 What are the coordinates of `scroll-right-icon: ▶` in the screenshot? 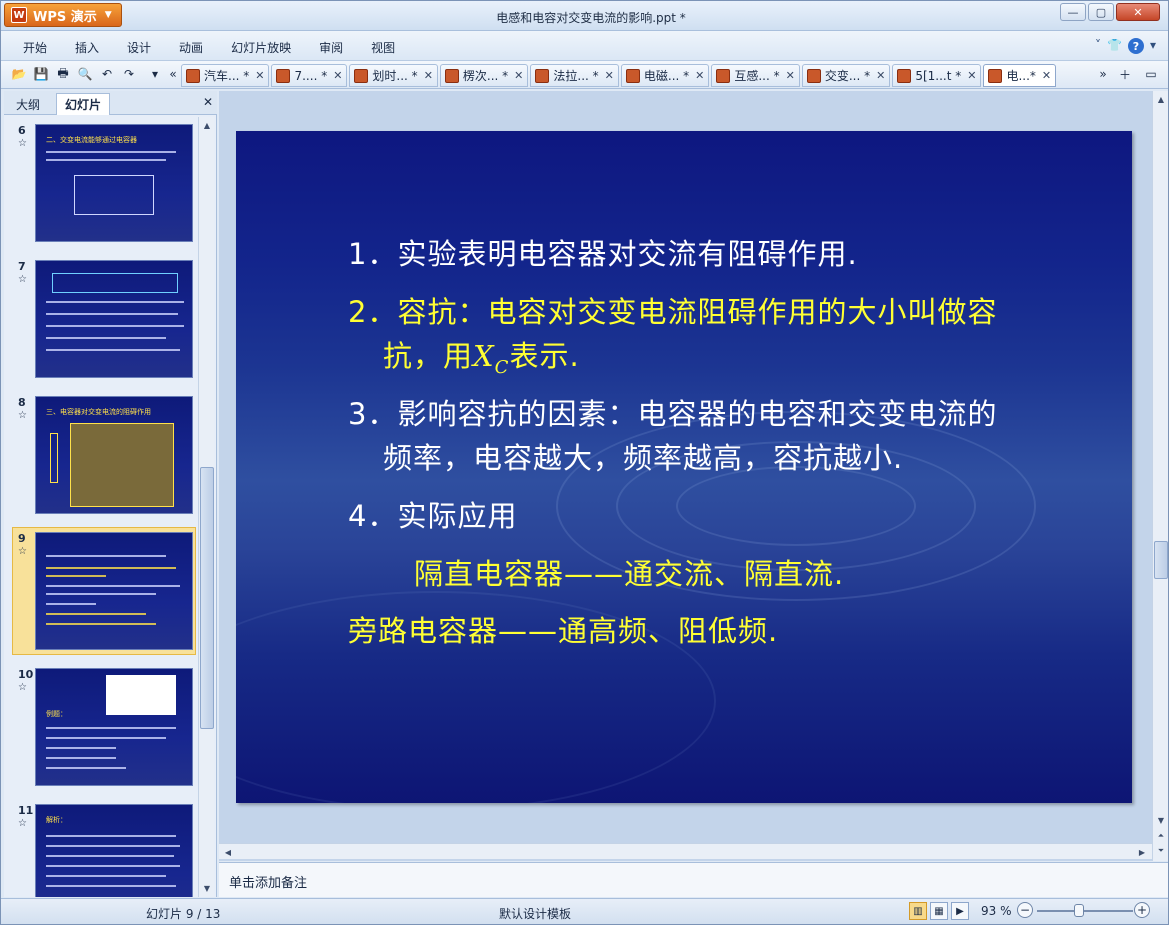 It's located at (1142, 852).